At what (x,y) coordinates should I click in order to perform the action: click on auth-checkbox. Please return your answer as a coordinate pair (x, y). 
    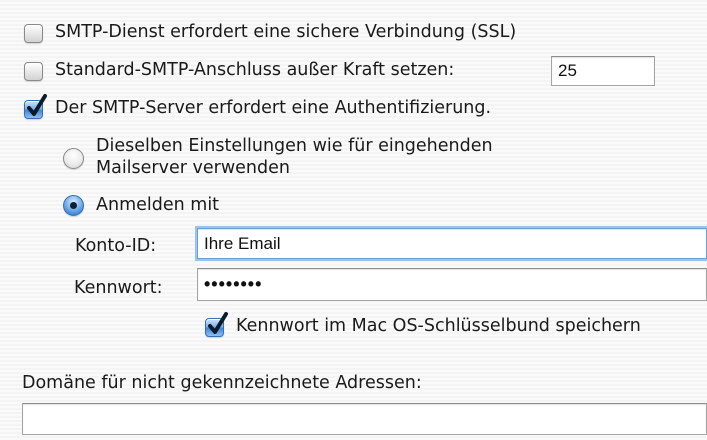
    Looking at the image, I should click on (35, 106).